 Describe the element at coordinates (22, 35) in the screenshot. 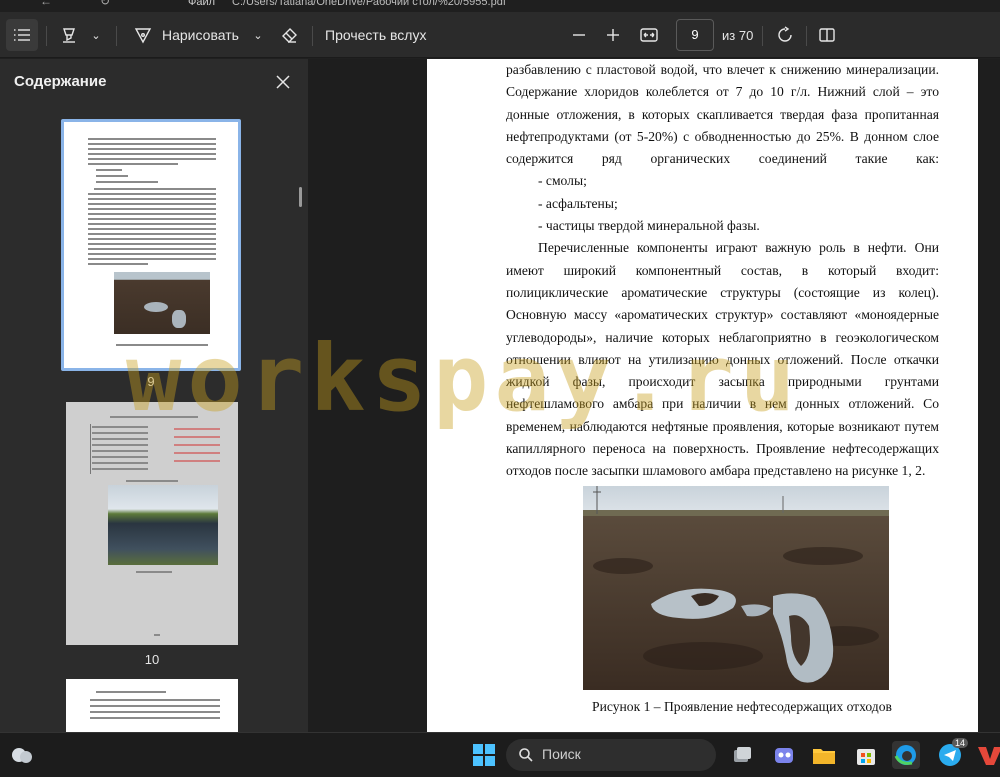

I see `contents-icon` at that location.